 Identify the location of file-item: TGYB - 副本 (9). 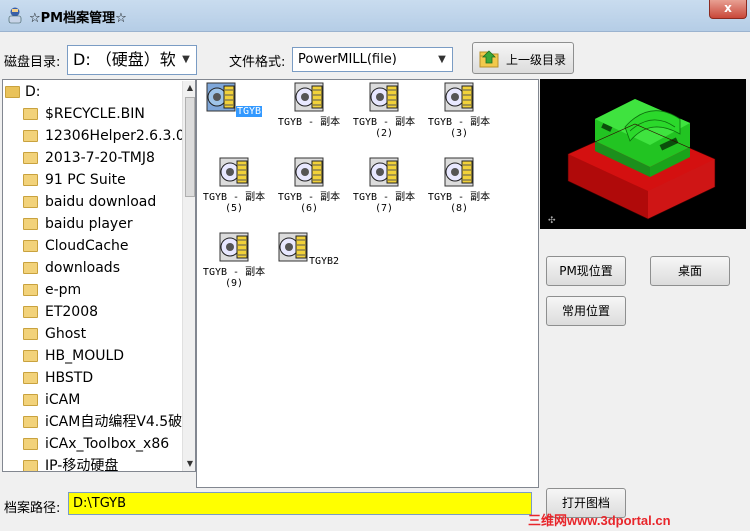
(234, 260).